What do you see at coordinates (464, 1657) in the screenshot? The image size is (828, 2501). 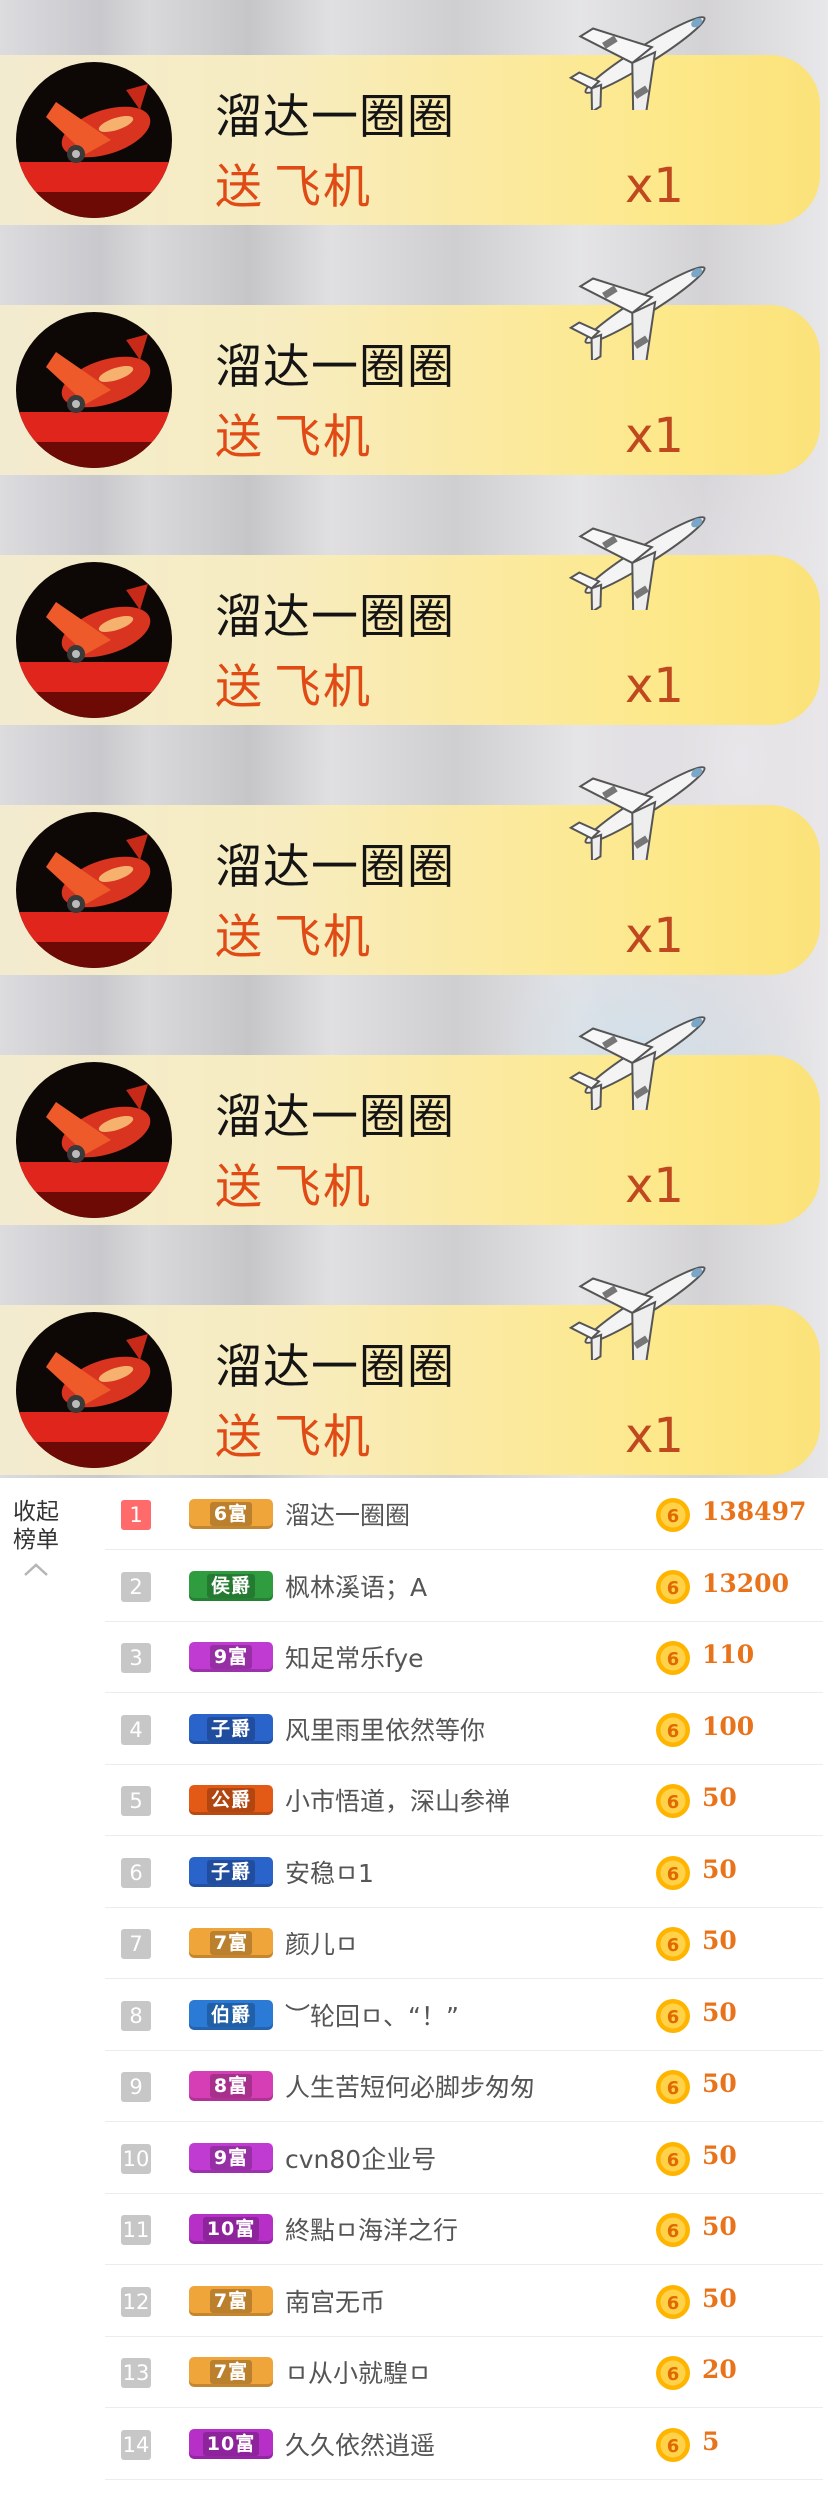 I see `table-row: 3 9富 知足常乐fye 6 110` at bounding box center [464, 1657].